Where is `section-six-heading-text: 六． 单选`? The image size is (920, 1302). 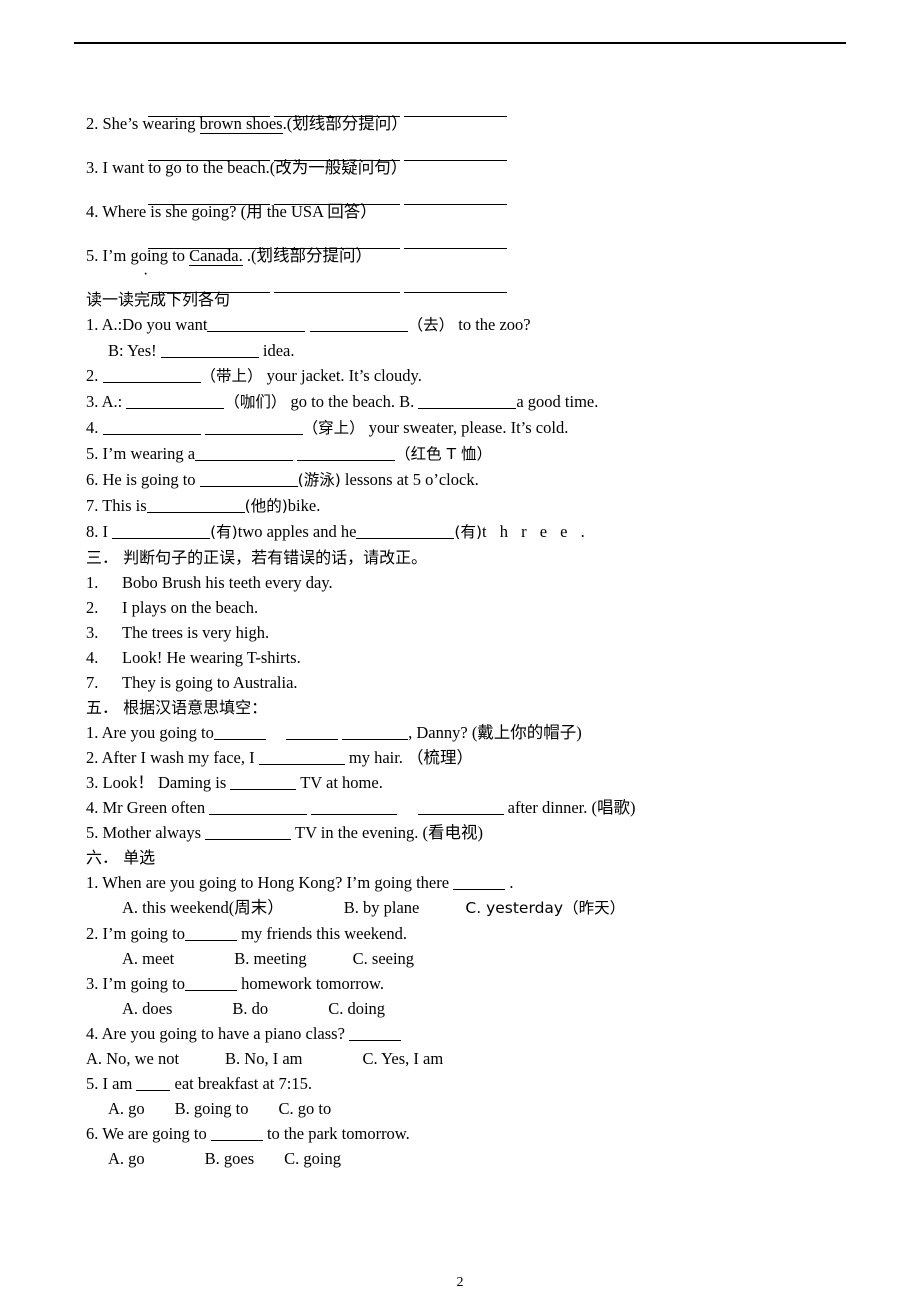
section-six-heading-text: 六． 单选 is located at coordinates (121, 857).